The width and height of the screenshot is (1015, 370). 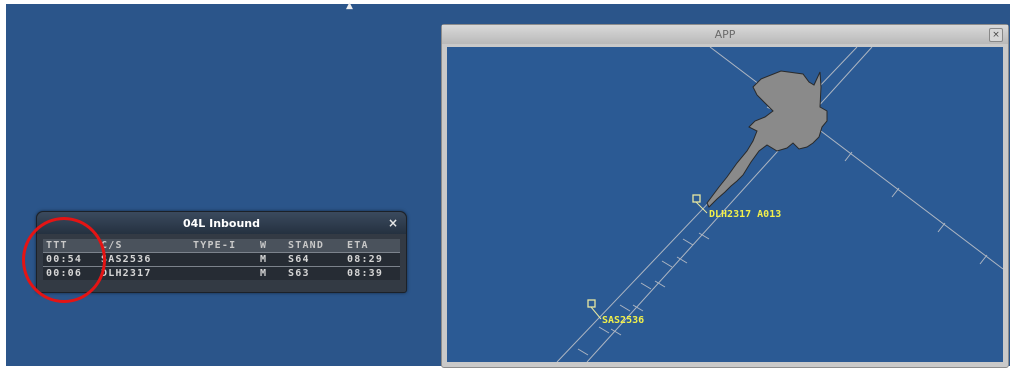 I want to click on aircraft-label-sas2536: SAS2536, so click(x=623, y=320).